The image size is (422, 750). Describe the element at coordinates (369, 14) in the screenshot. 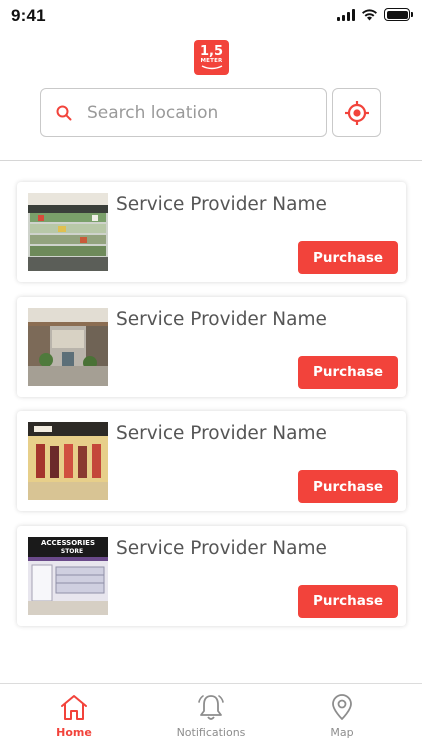

I see `wifi-icon` at that location.